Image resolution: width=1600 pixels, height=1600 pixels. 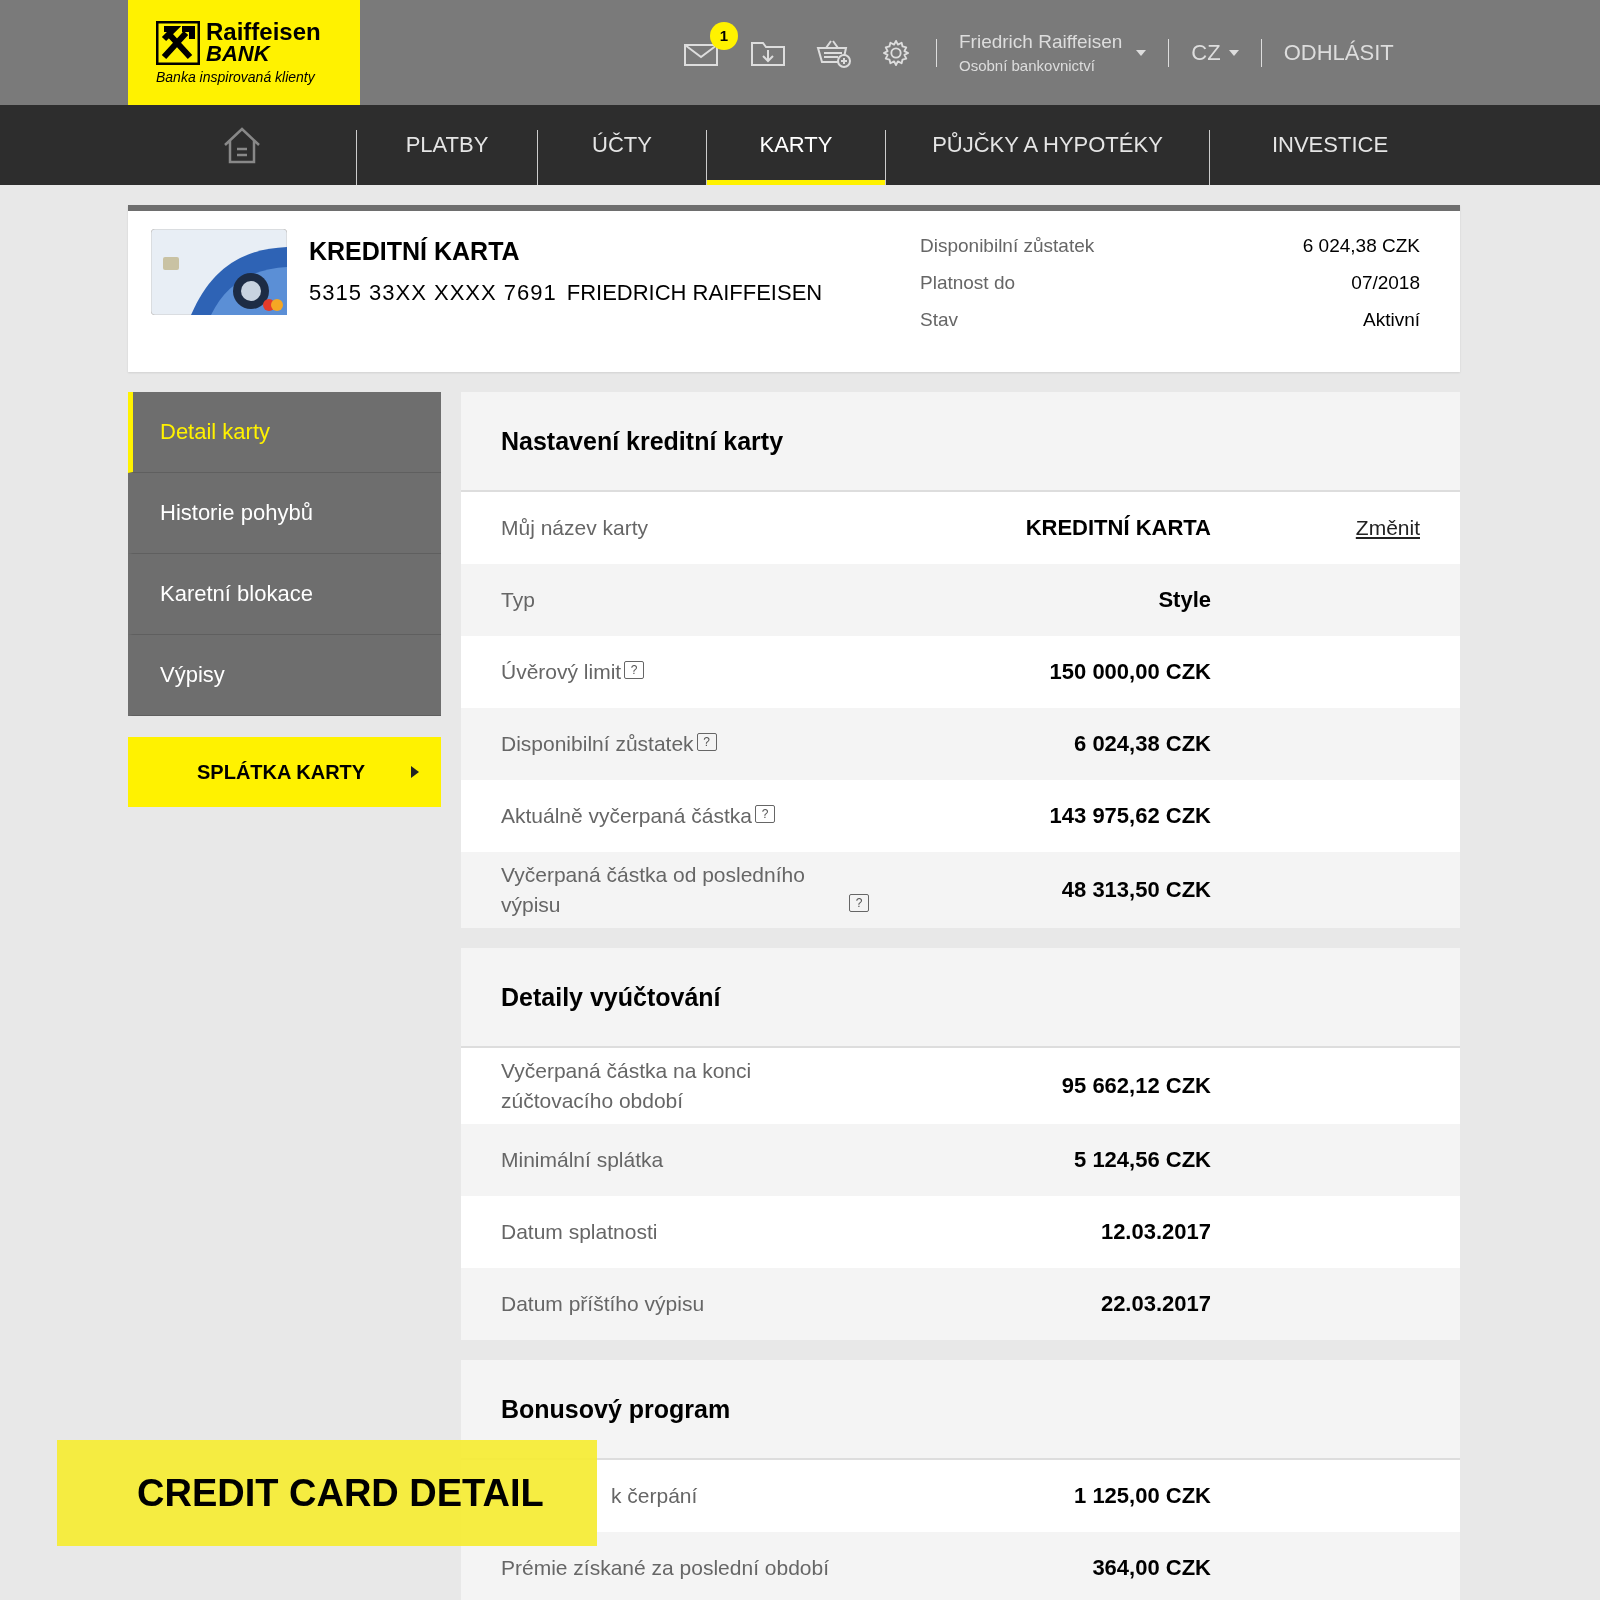 I want to click on row-label: Úvěrový limit, so click(x=561, y=672).